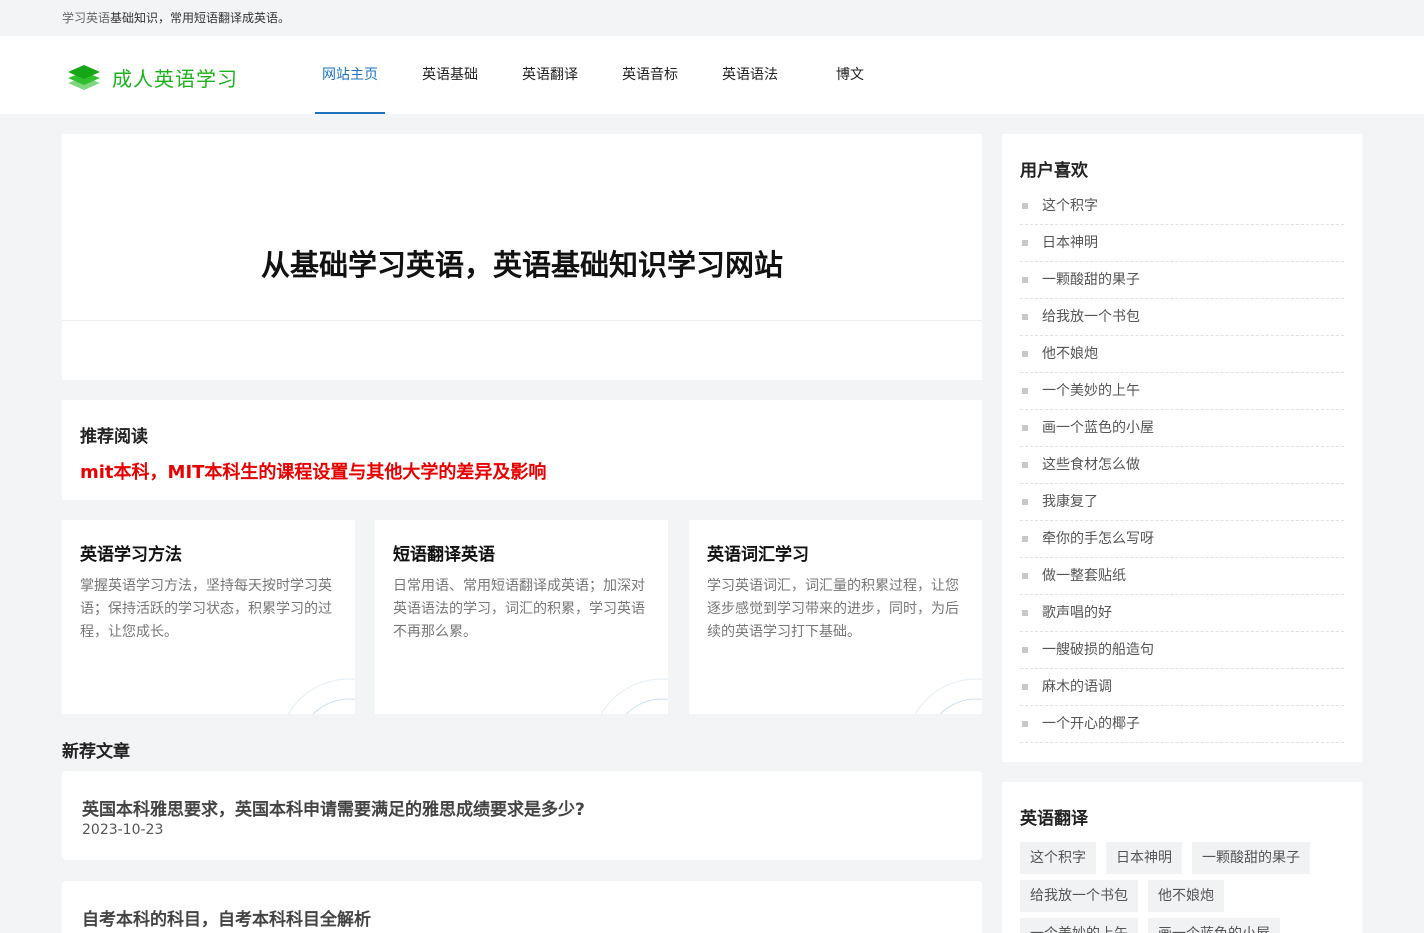 The image size is (1424, 933). I want to click on main-nav: 网站主页 英语基础 英语翻译 英语音标 英语语法 博文, so click(615, 75).